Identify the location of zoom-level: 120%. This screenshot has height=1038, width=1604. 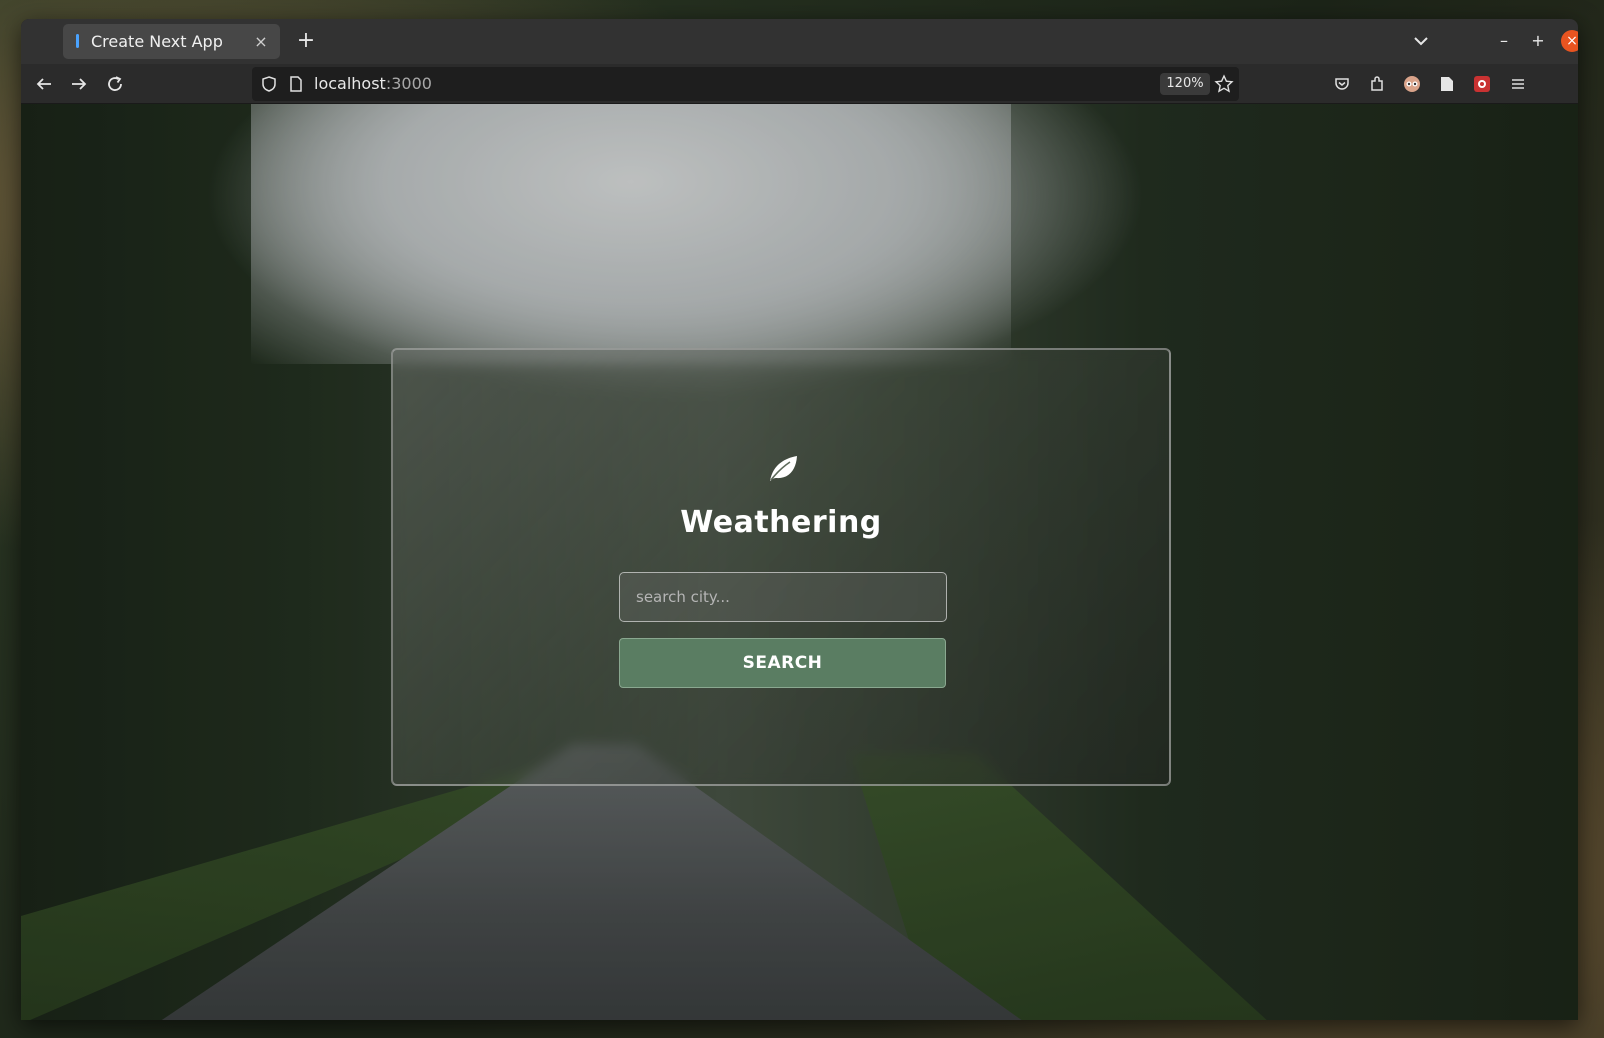
(1185, 84).